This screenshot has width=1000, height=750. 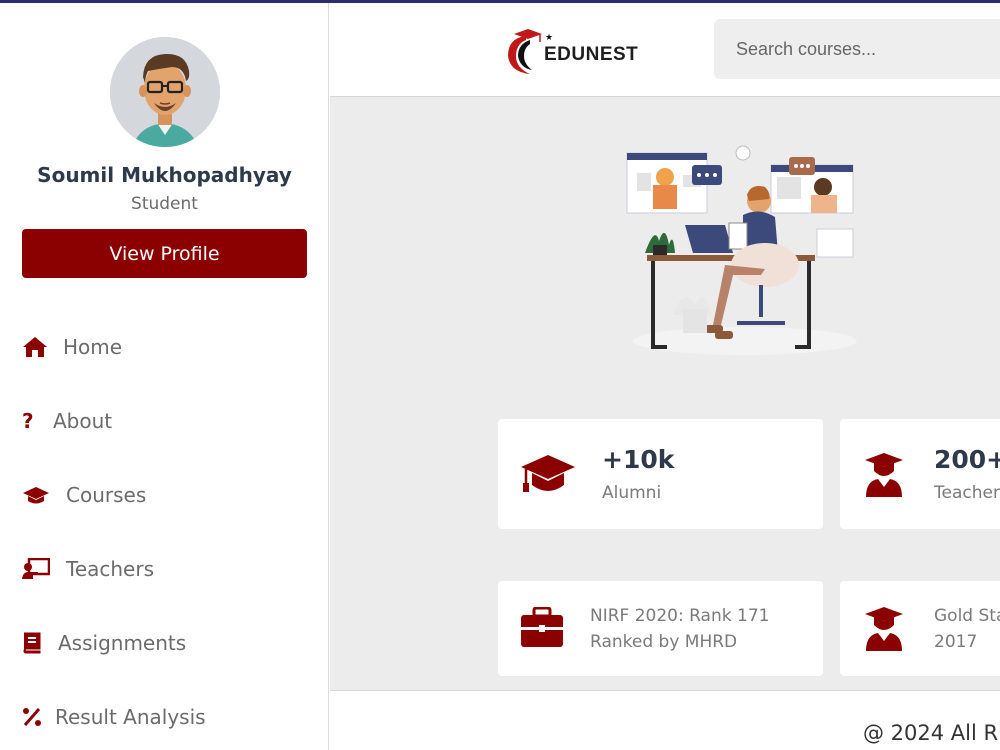 I want to click on question-icon: ?, so click(x=28, y=421).